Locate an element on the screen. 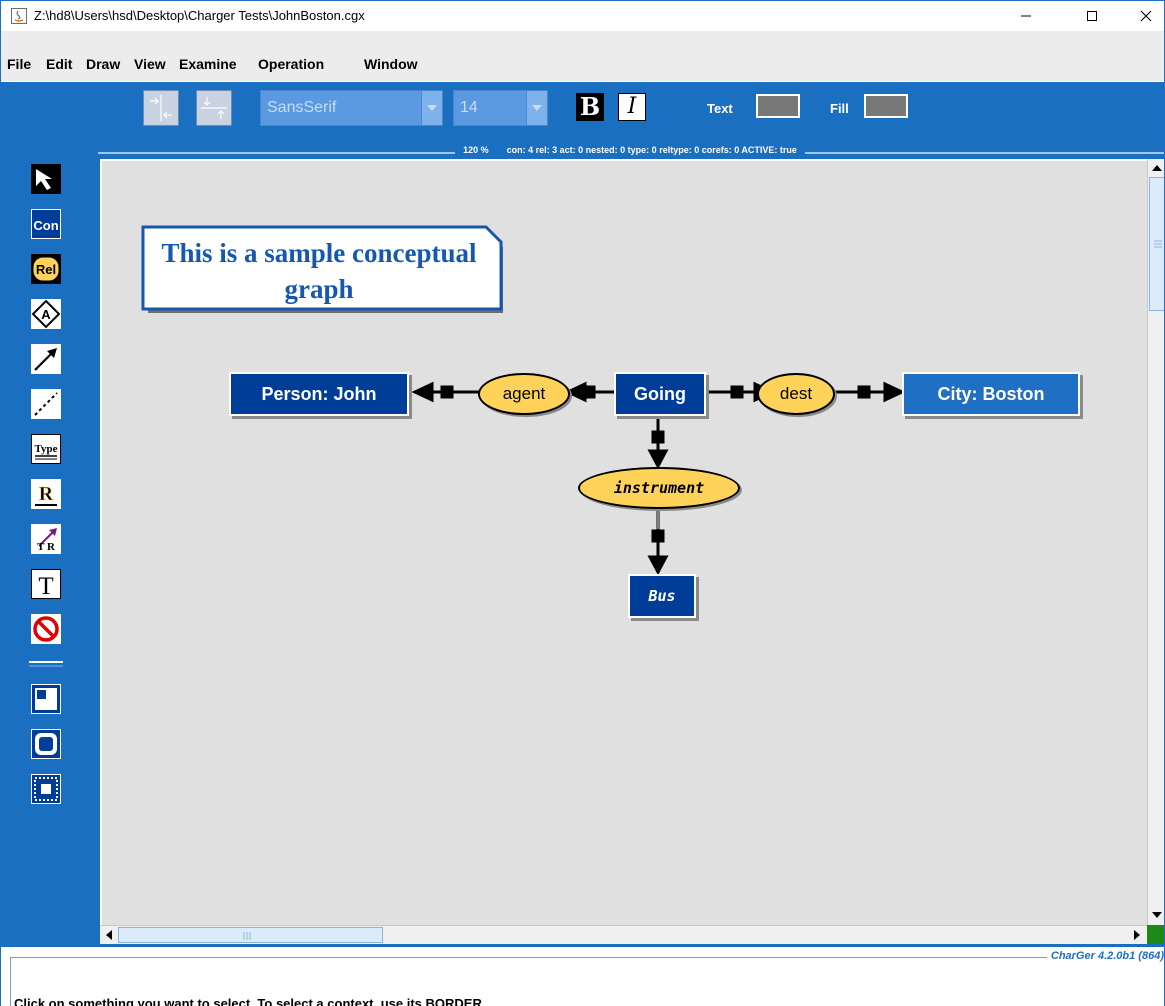 This screenshot has width=1165, height=1006. svg-text: Type is located at coordinates (45, 449).